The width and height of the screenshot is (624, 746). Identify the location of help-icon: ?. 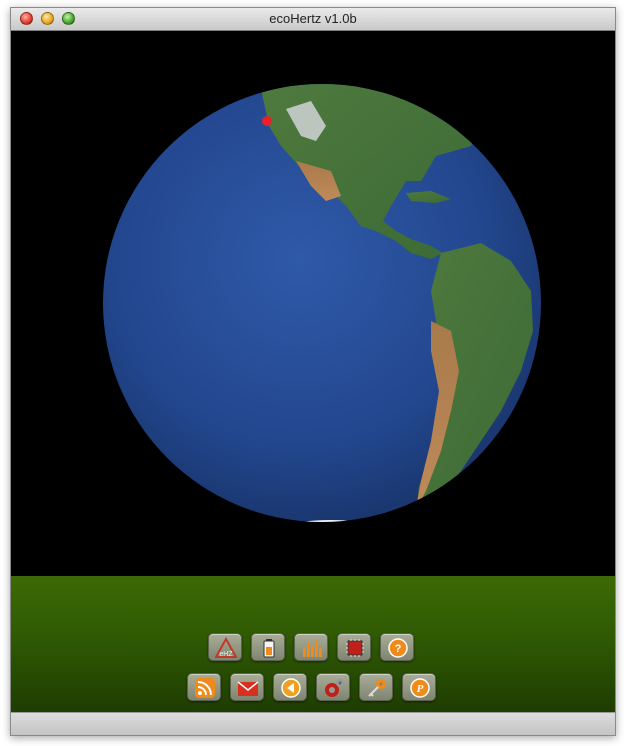
(398, 648).